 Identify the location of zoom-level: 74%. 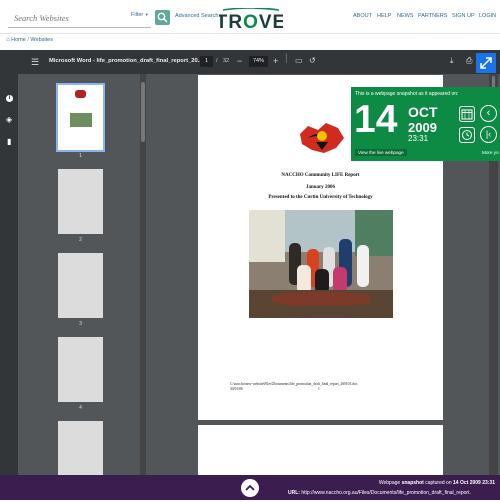
(258, 61).